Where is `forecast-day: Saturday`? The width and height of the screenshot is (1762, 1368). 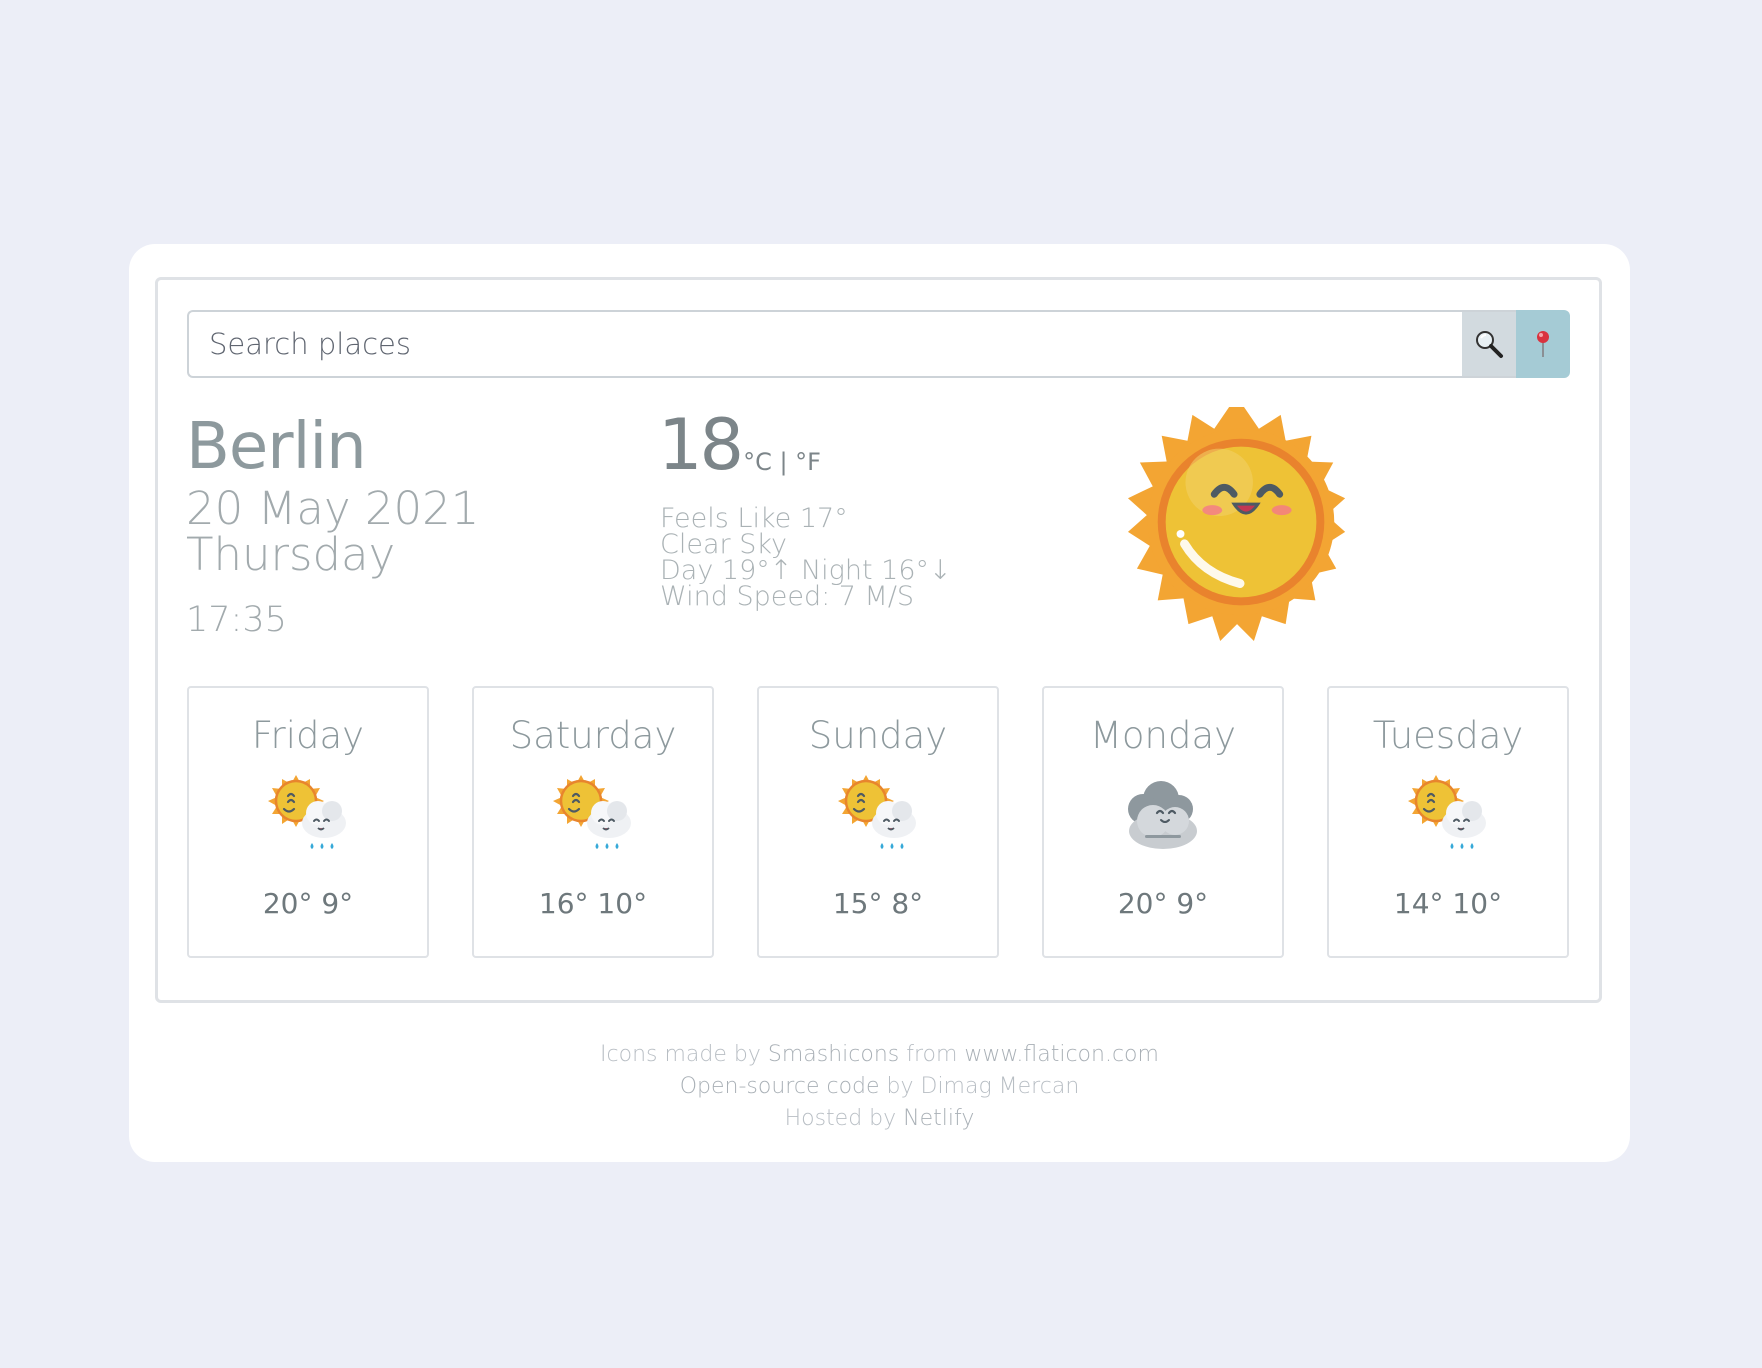
forecast-day: Saturday is located at coordinates (593, 735).